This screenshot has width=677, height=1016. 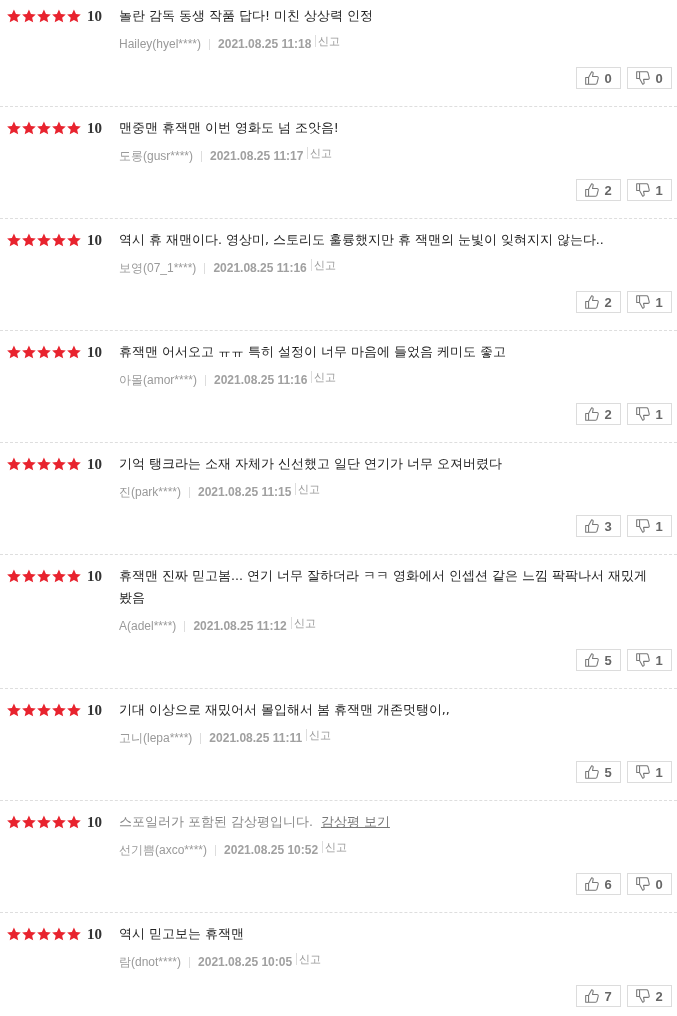 I want to click on like-button: 3, so click(x=598, y=526).